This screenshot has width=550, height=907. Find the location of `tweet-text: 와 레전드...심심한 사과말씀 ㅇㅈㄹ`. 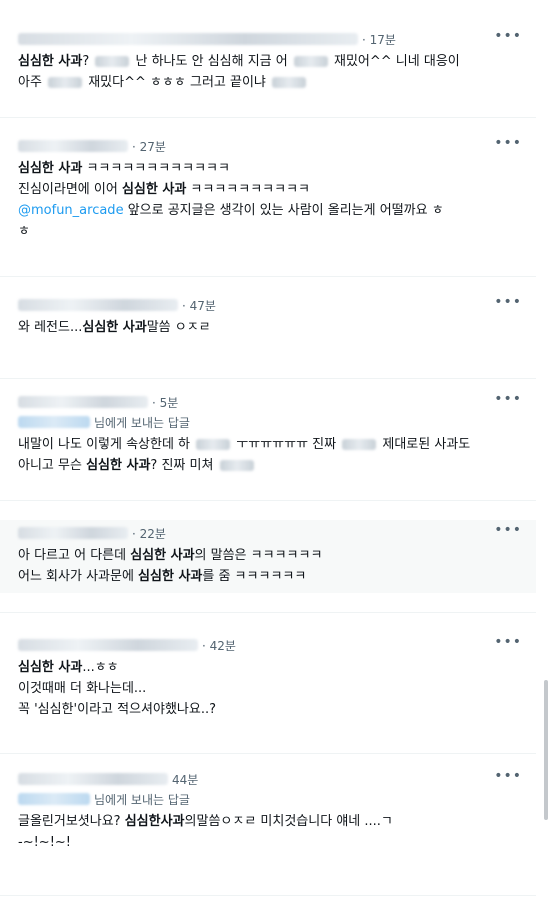

tweet-text: 와 레전드...심심한 사과말씀 ㅇㅈㄹ is located at coordinates (270, 327).